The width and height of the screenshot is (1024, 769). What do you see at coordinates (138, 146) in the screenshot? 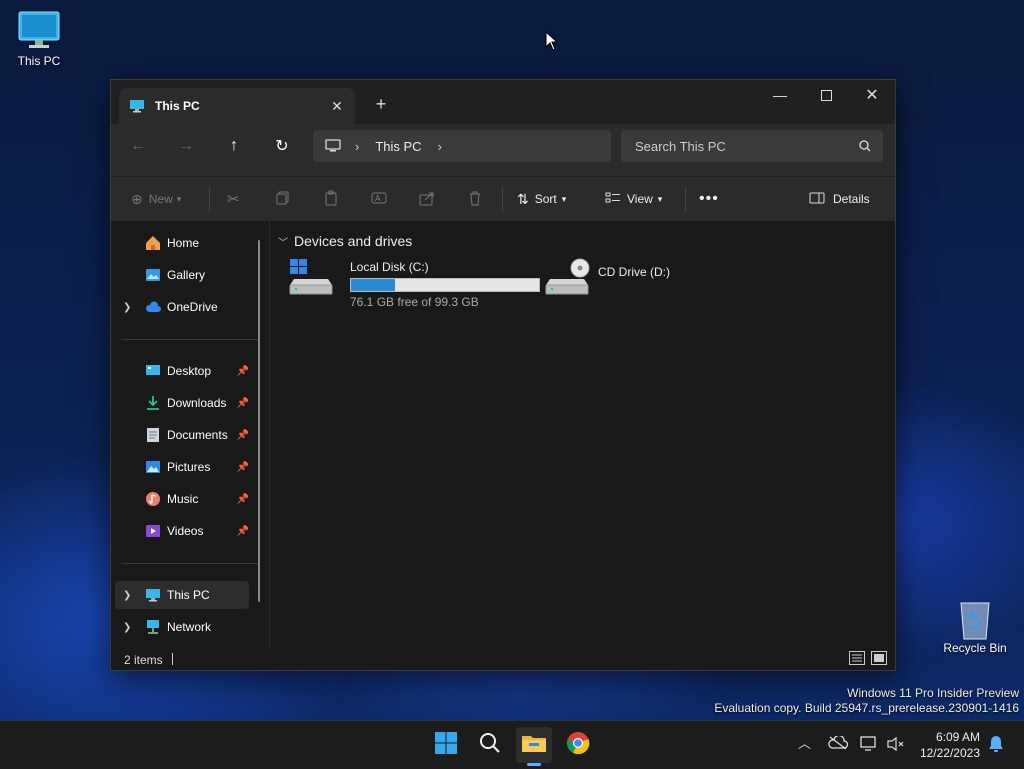
I see `back-button: ←` at bounding box center [138, 146].